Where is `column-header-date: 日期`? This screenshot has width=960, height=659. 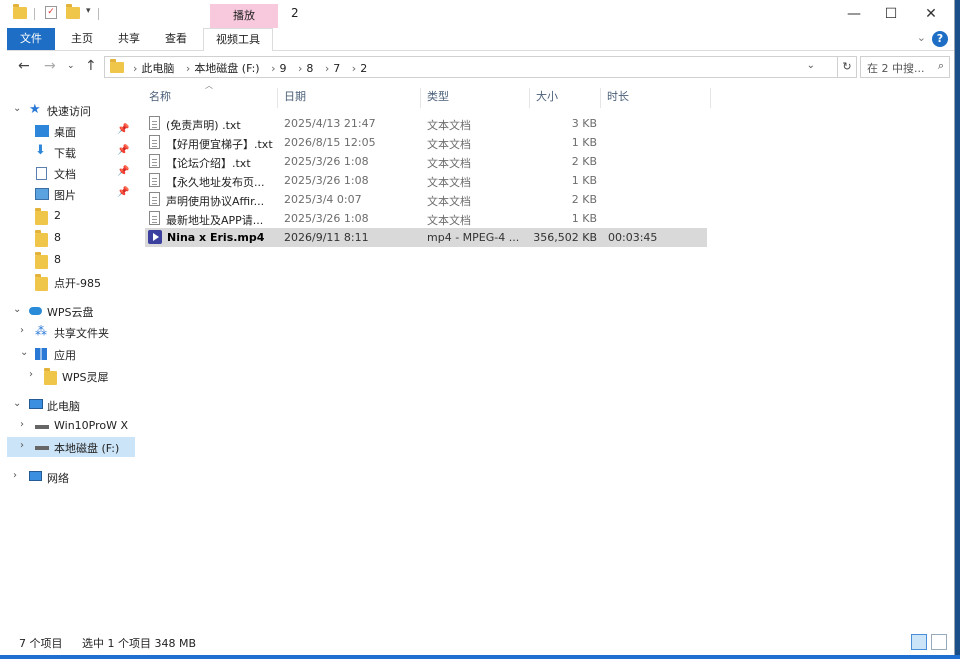
column-header-date: 日期 is located at coordinates (349, 98).